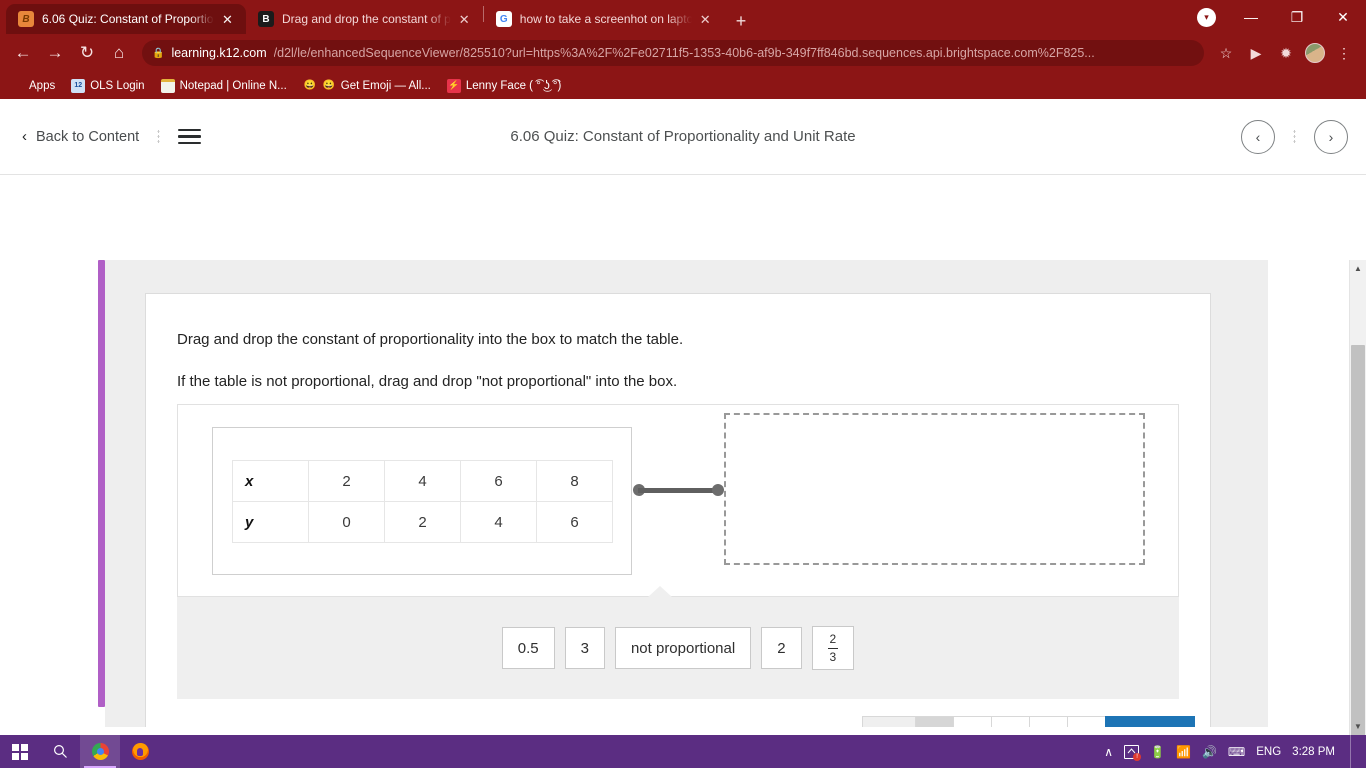  I want to click on browser-tab-3-title: how to take a screenhot on lapto, so click(605, 19).